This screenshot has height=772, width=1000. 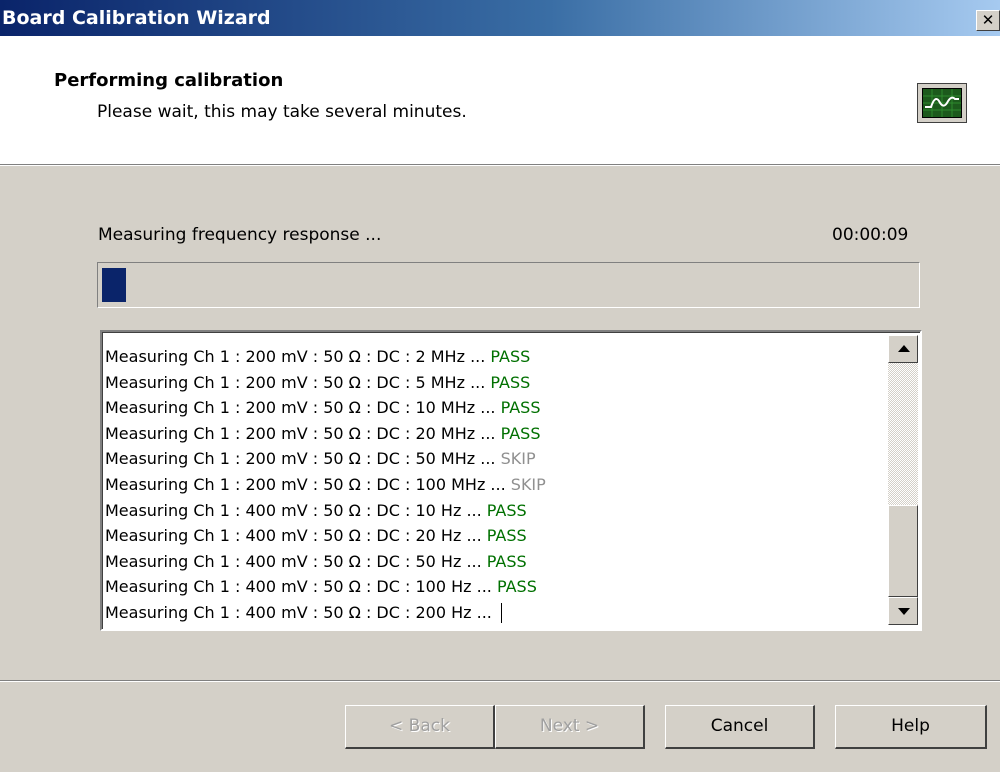 What do you see at coordinates (740, 727) in the screenshot?
I see `cancel-button: Cancel` at bounding box center [740, 727].